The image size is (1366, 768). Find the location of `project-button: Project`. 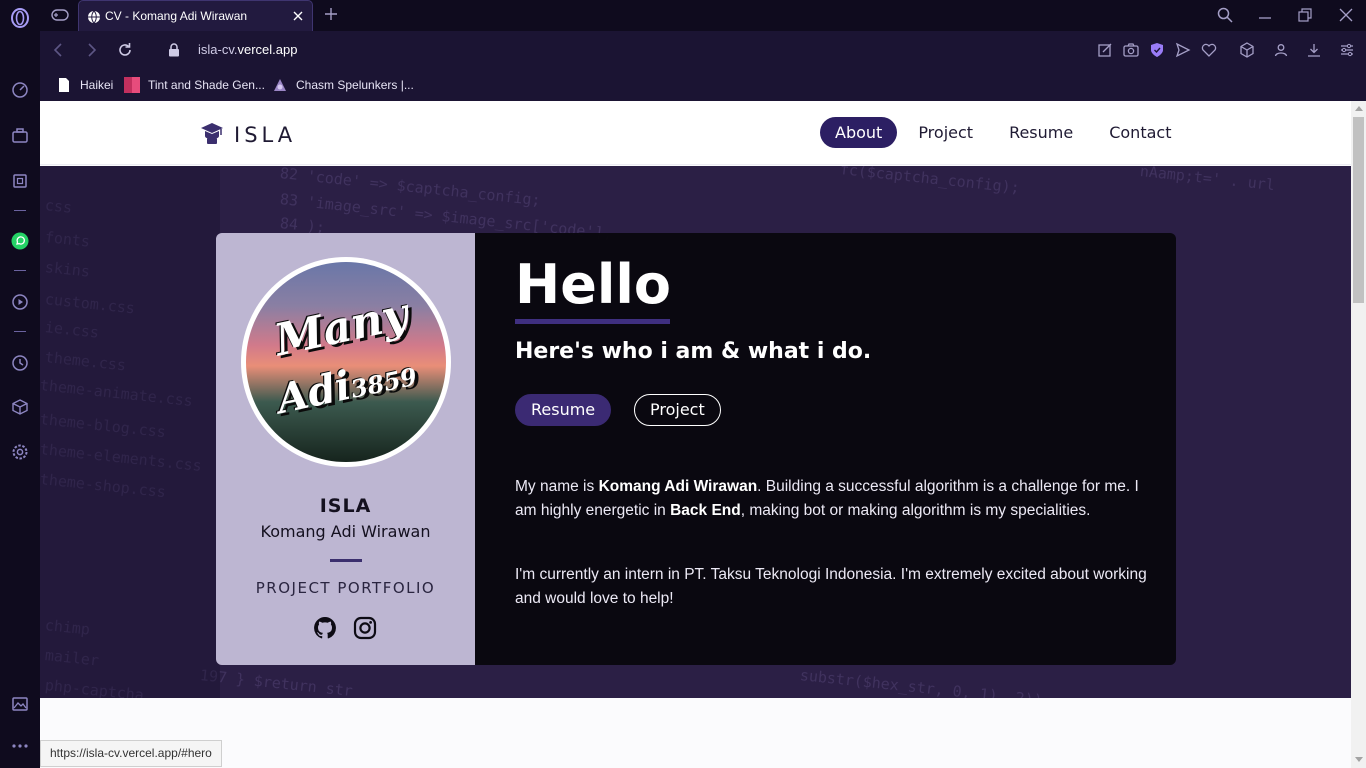

project-button: Project is located at coordinates (677, 410).